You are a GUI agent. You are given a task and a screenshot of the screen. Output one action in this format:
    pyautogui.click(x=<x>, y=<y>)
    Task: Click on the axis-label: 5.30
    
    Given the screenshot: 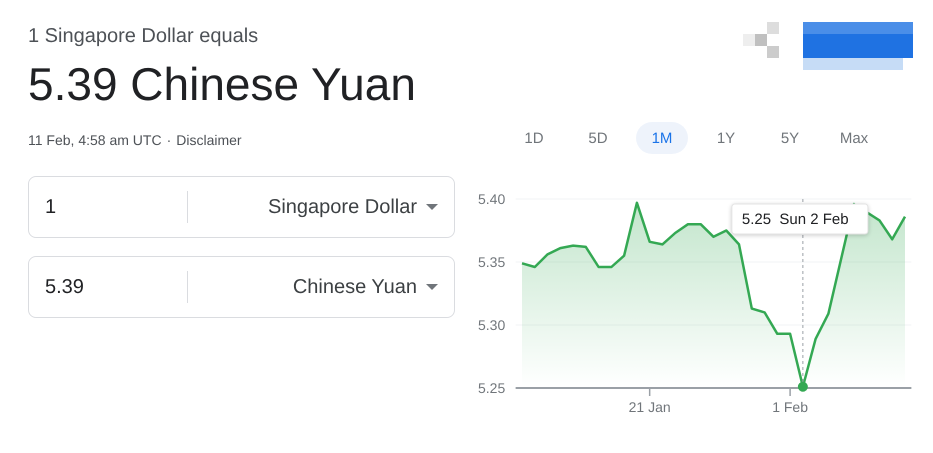 What is the action you would take?
    pyautogui.click(x=492, y=325)
    